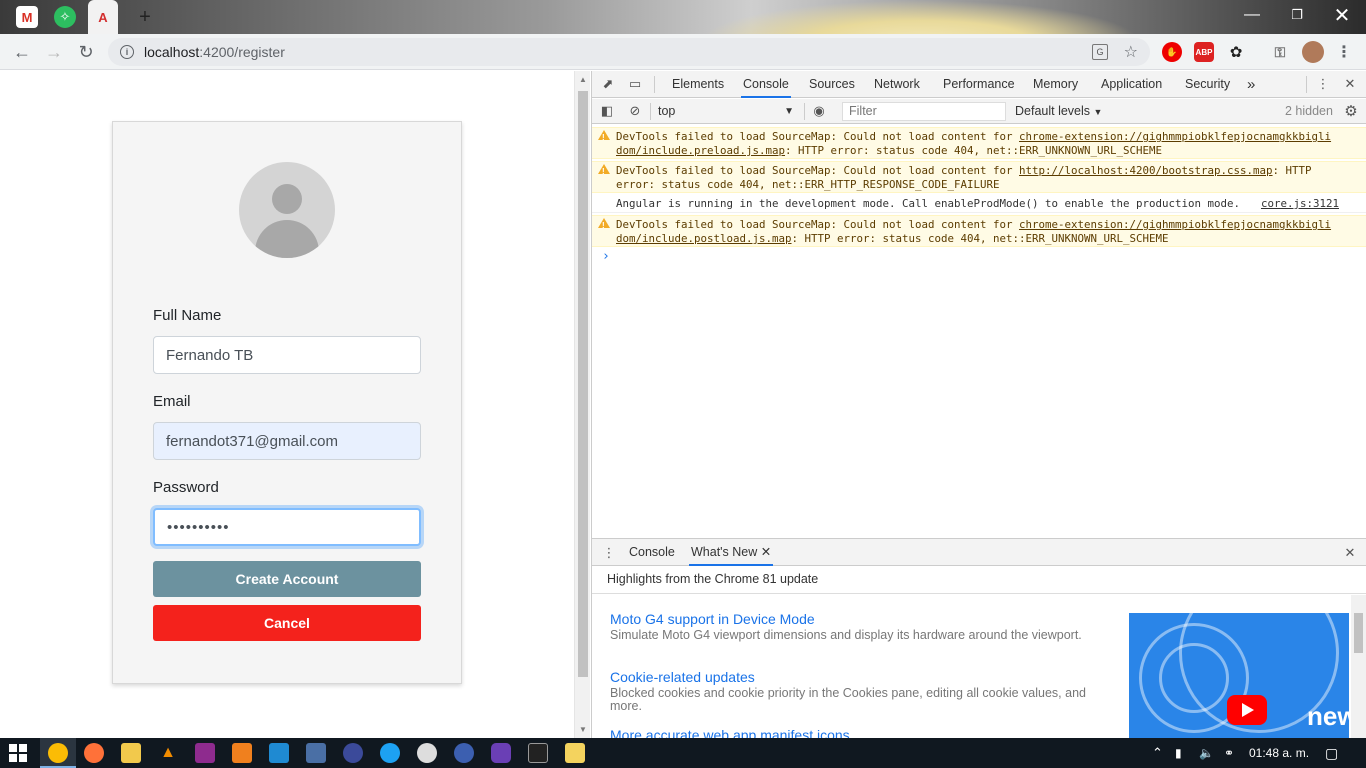  Describe the element at coordinates (18, 753) in the screenshot. I see `windows-start-icon` at that location.